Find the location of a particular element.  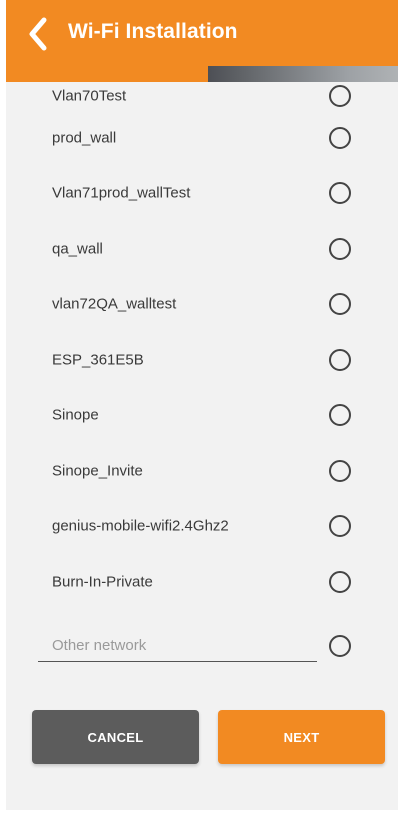

network-row: genius-mobile-wifi2.4Ghz2 is located at coordinates (202, 527).